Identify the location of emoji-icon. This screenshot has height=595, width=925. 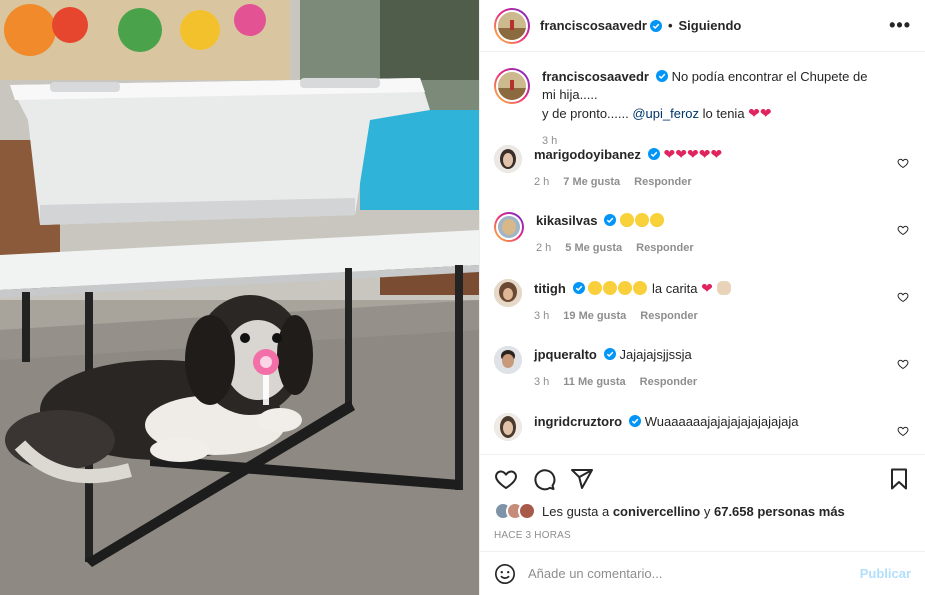
(505, 574).